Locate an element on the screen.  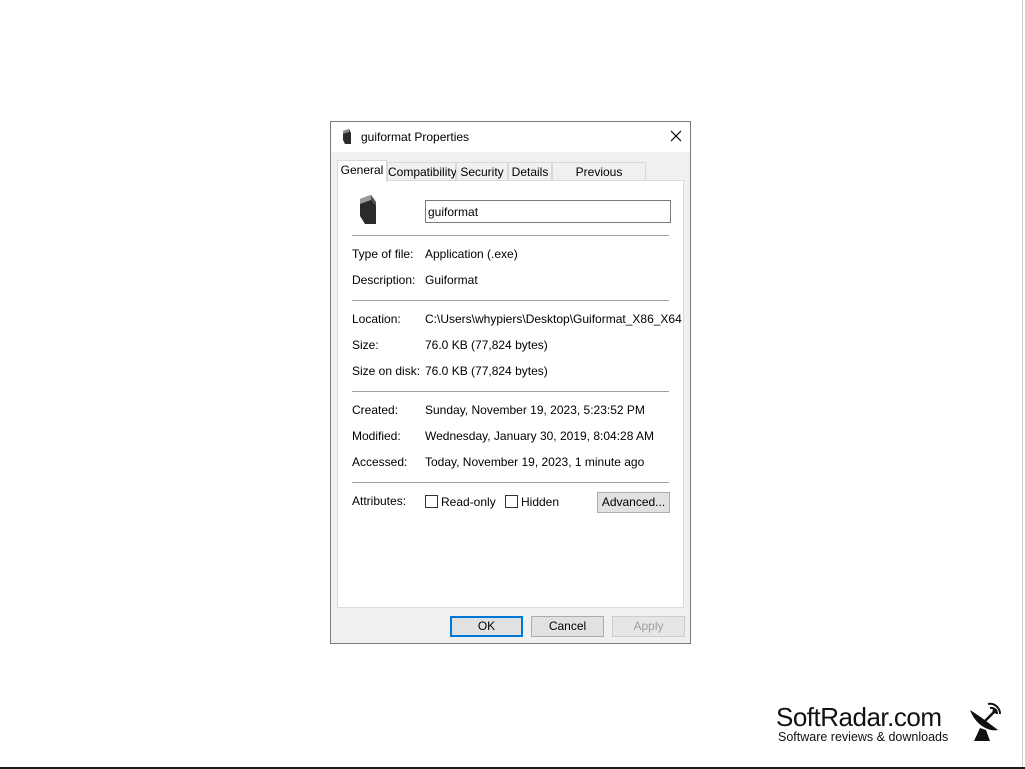
close-icon is located at coordinates (676, 136).